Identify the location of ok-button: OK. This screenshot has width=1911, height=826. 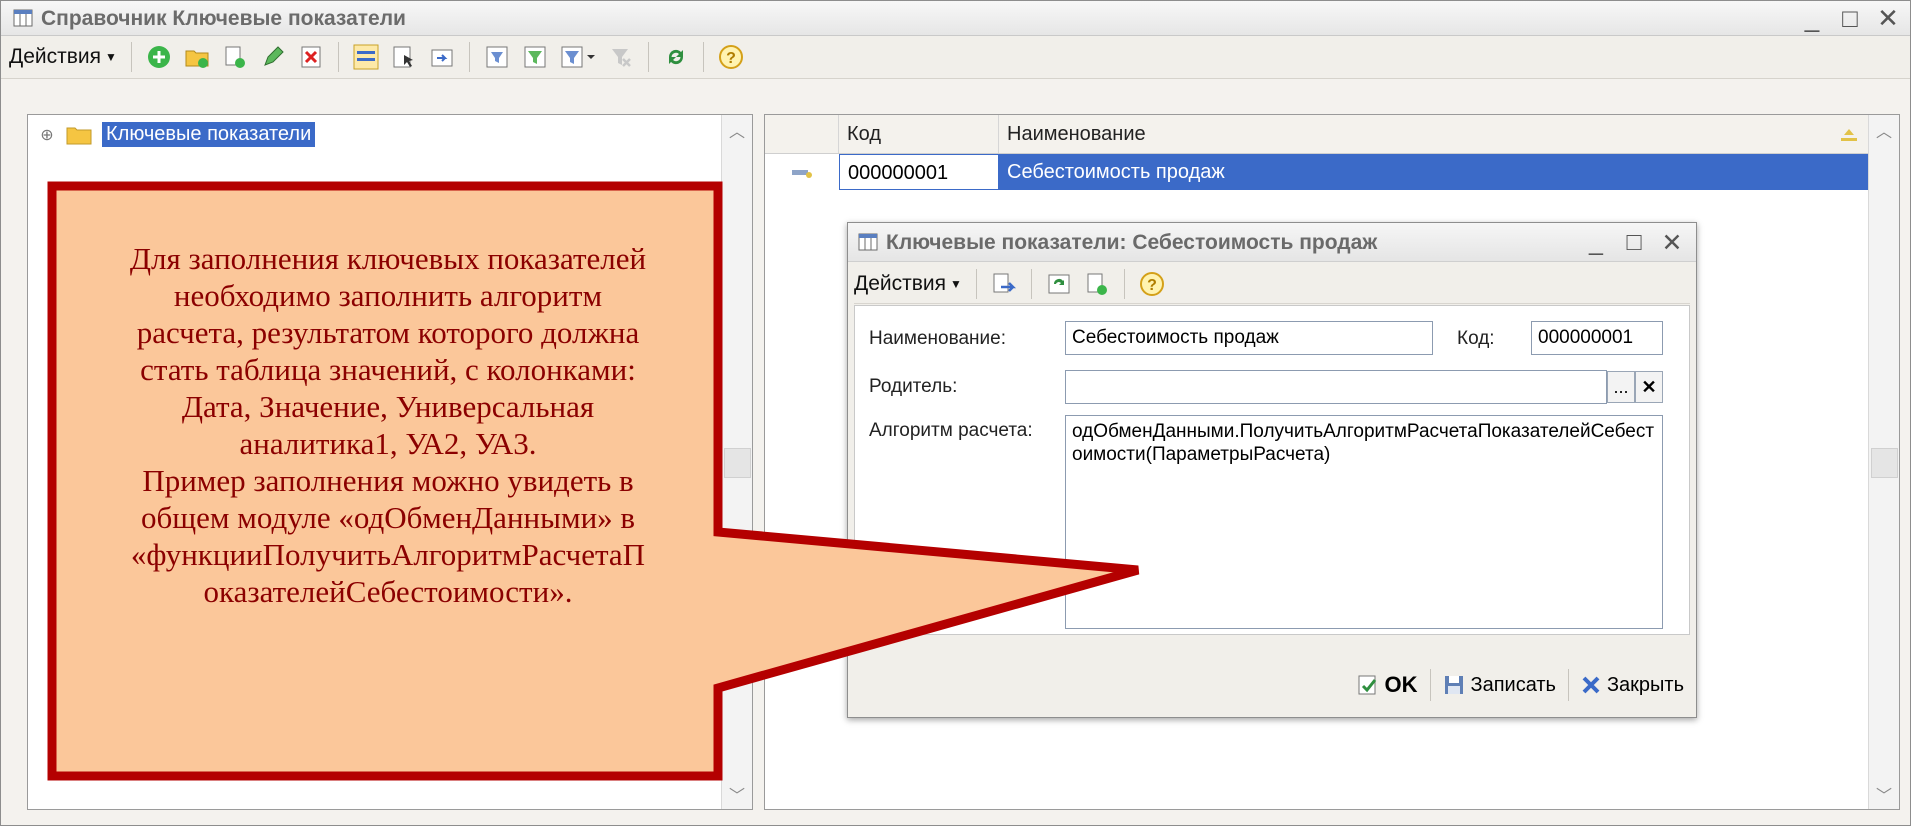
(1387, 685).